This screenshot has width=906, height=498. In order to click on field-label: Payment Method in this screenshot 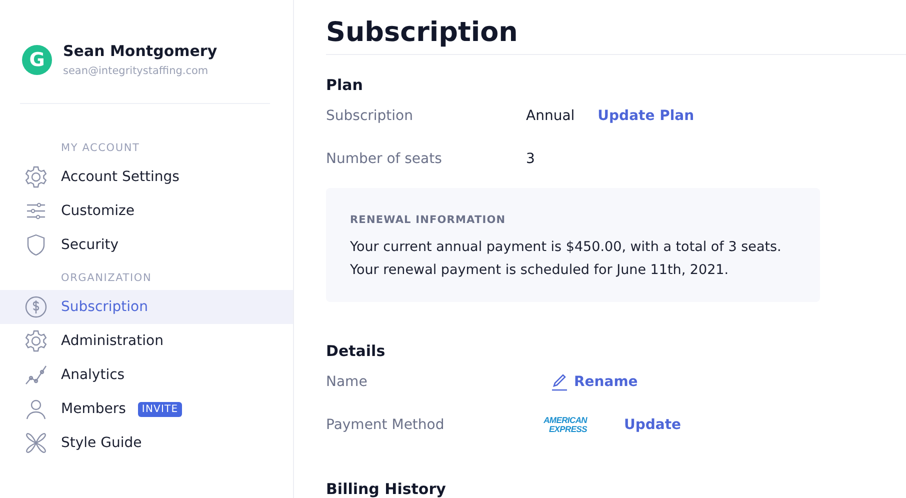, I will do `click(386, 424)`.